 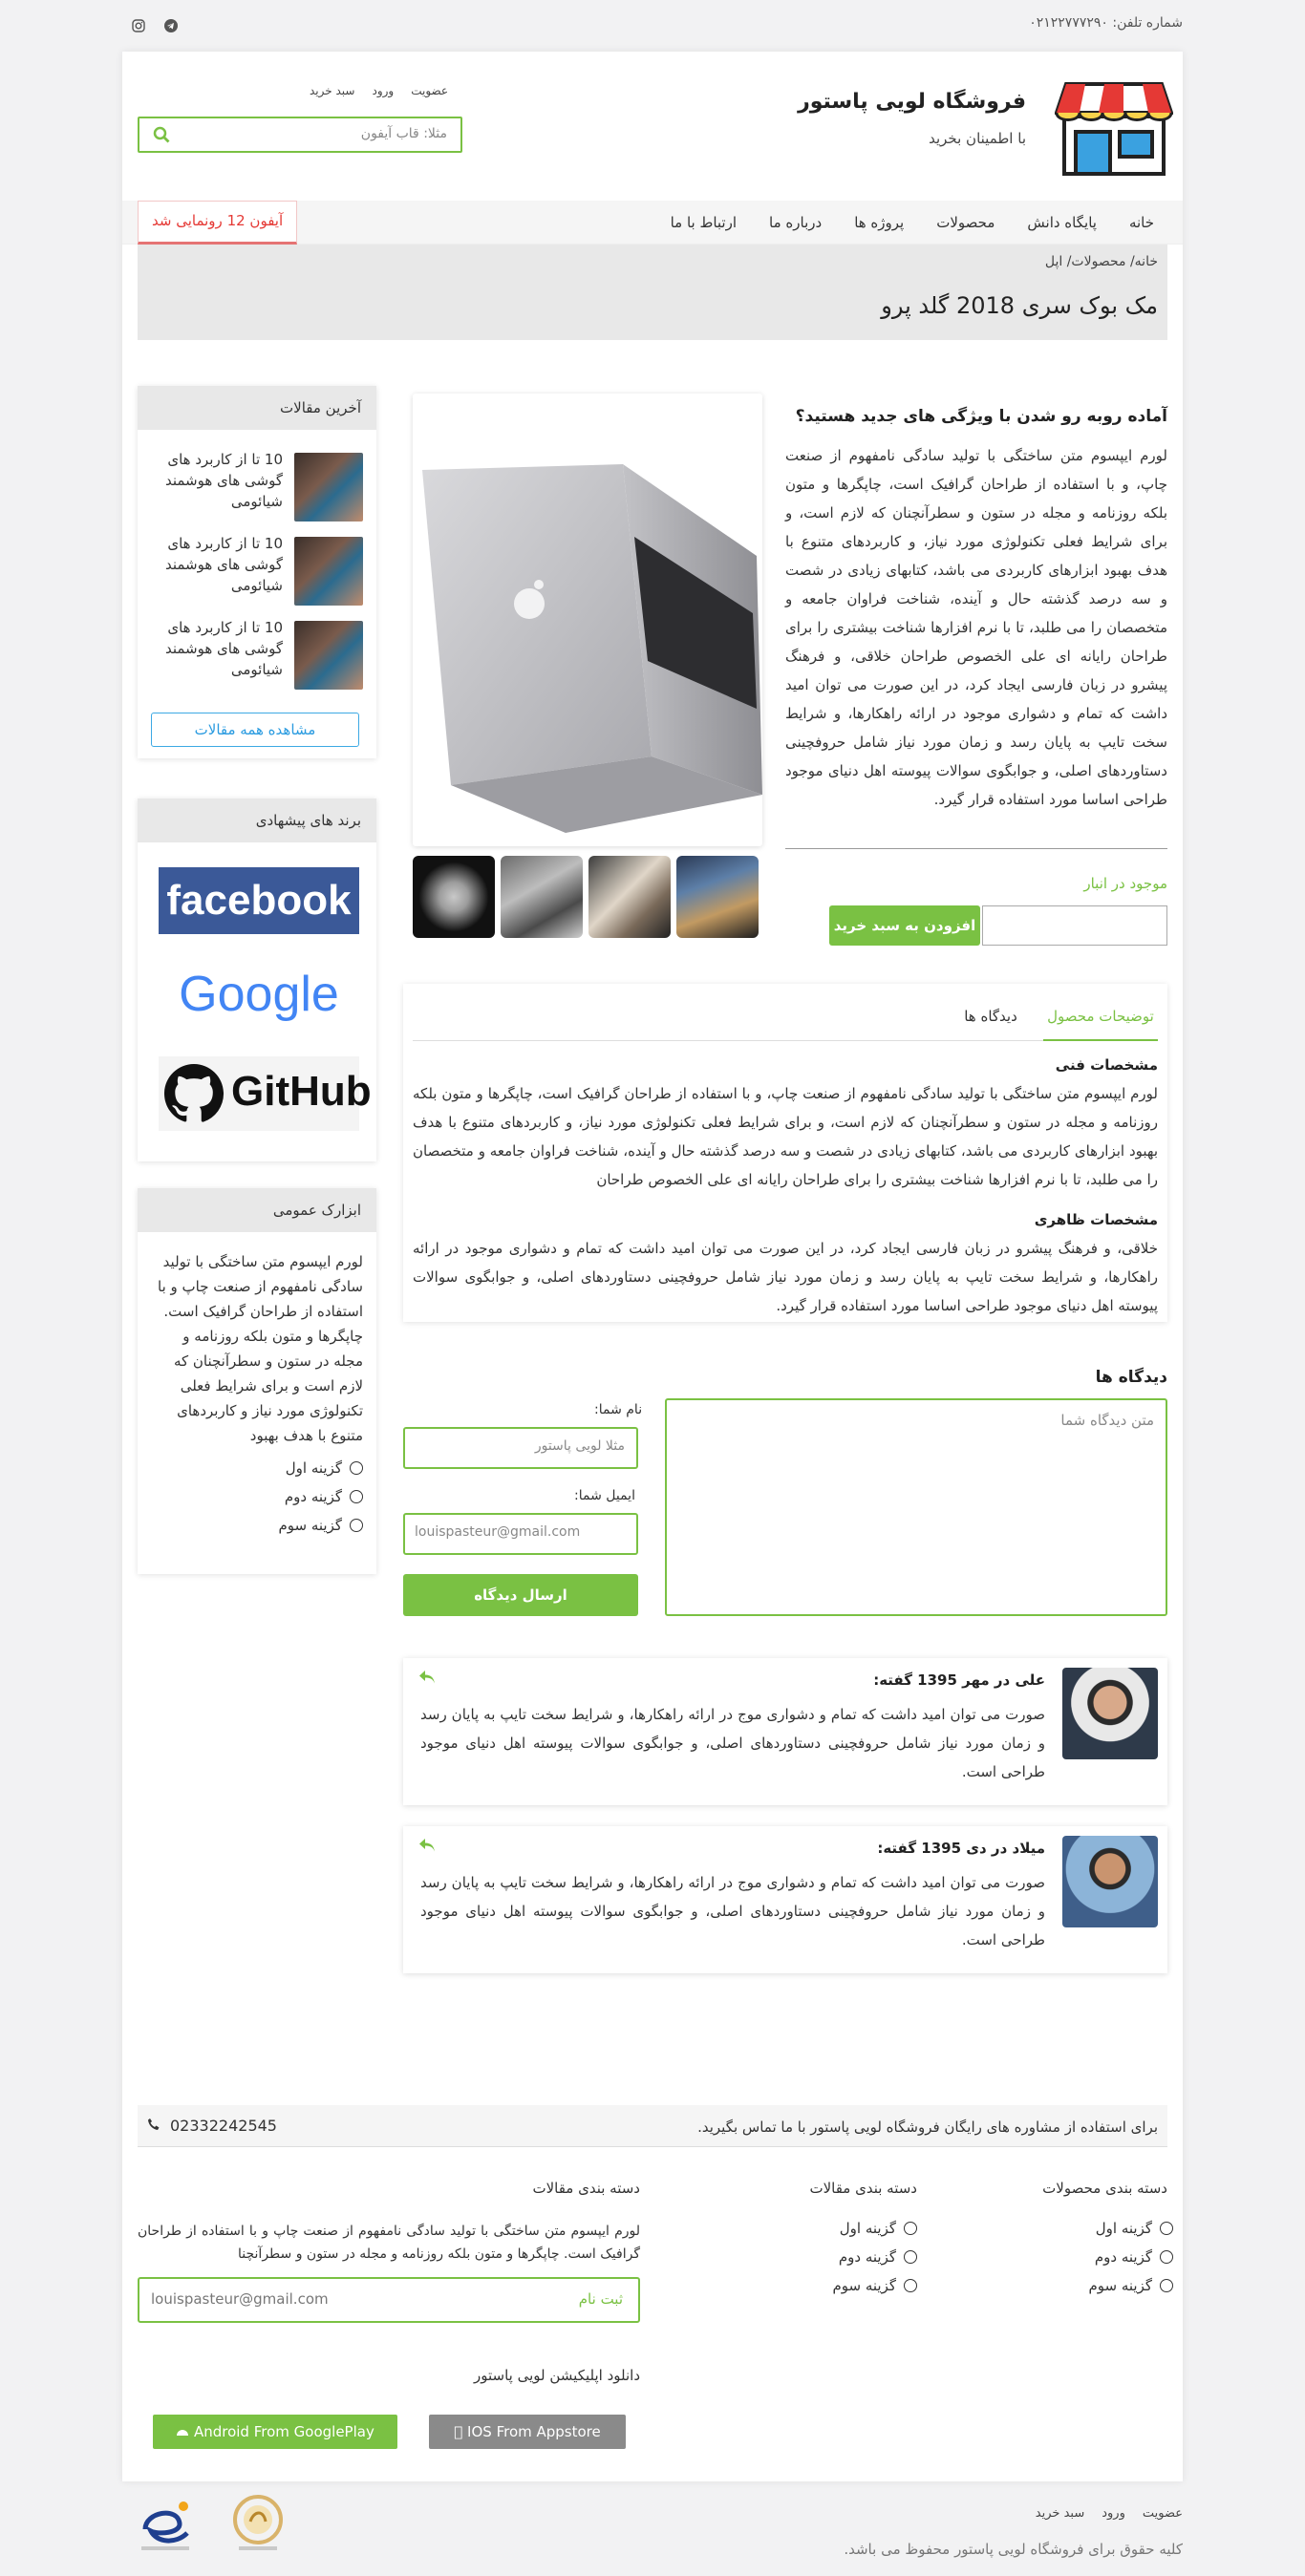 I want to click on tools-option-1: گزینه اول, so click(x=324, y=1468).